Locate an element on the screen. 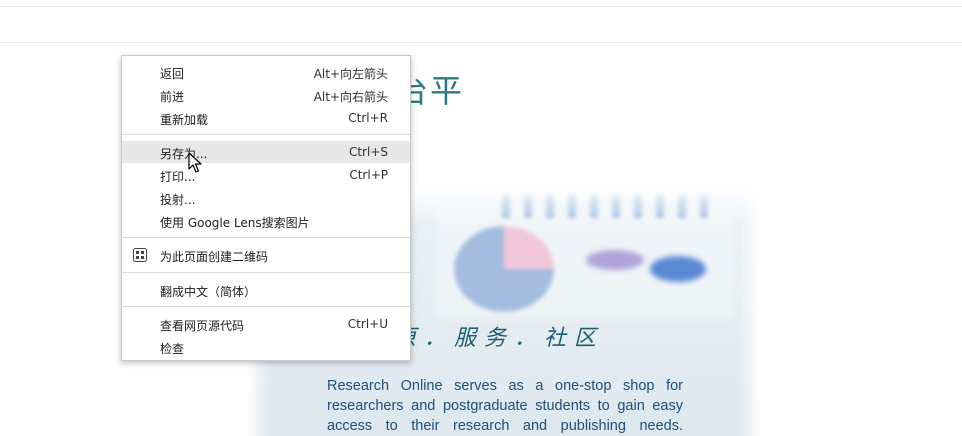  hero-chart-shape-purple is located at coordinates (615, 260).